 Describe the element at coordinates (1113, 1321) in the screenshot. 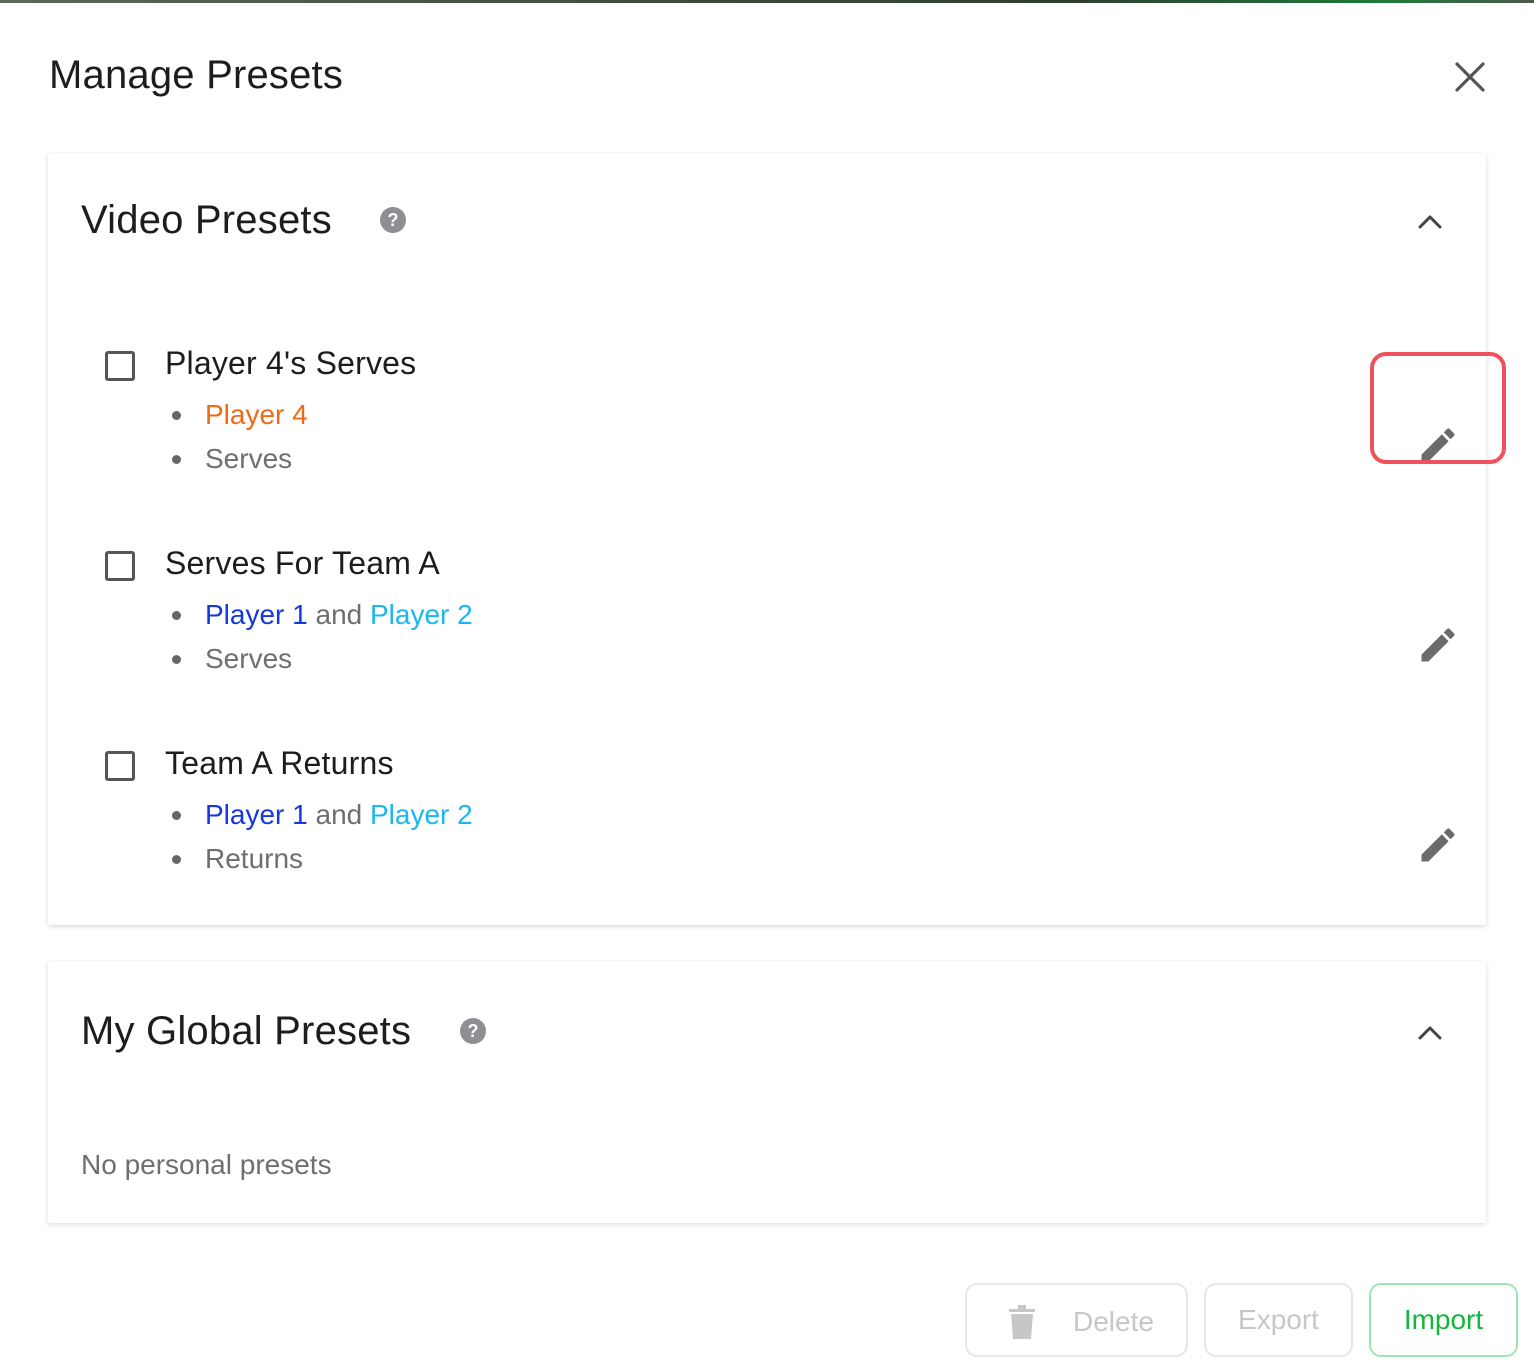

I see `delete-label: Delete` at that location.